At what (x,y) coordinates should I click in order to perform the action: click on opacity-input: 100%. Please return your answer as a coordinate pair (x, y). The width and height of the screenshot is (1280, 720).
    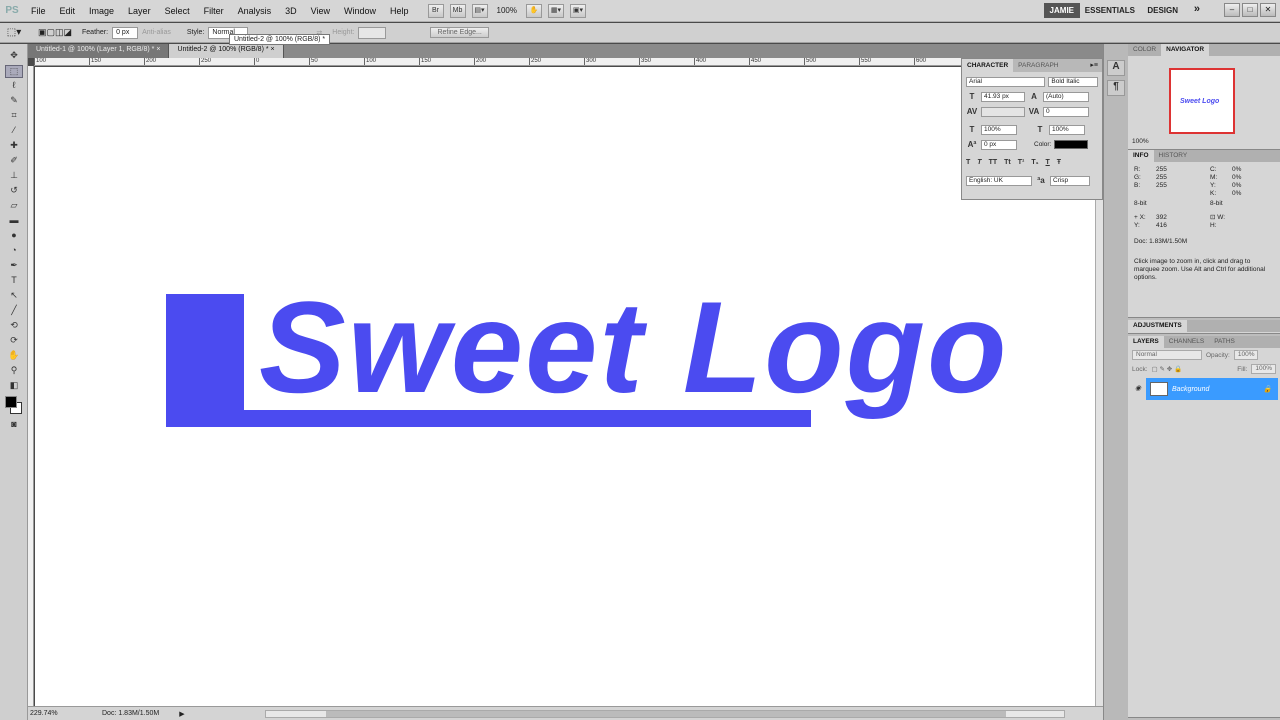
    Looking at the image, I should click on (1246, 355).